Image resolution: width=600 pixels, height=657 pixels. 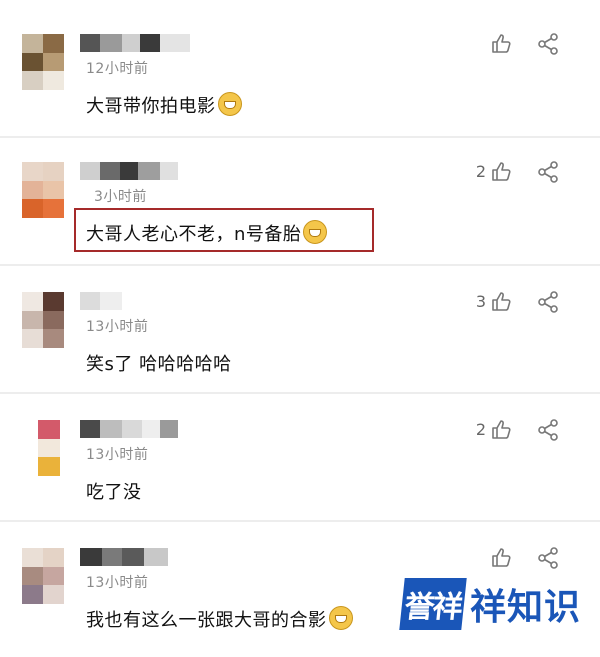 I want to click on comment-text: 笑s了 哈哈哈哈哈, so click(x=159, y=364).